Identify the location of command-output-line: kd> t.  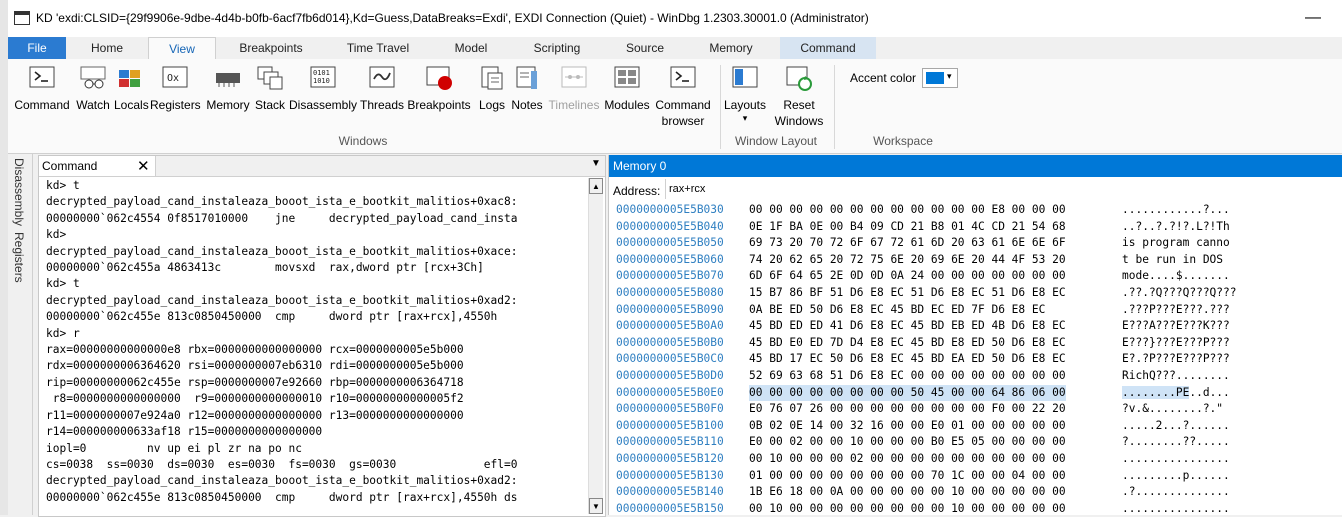
(63, 284).